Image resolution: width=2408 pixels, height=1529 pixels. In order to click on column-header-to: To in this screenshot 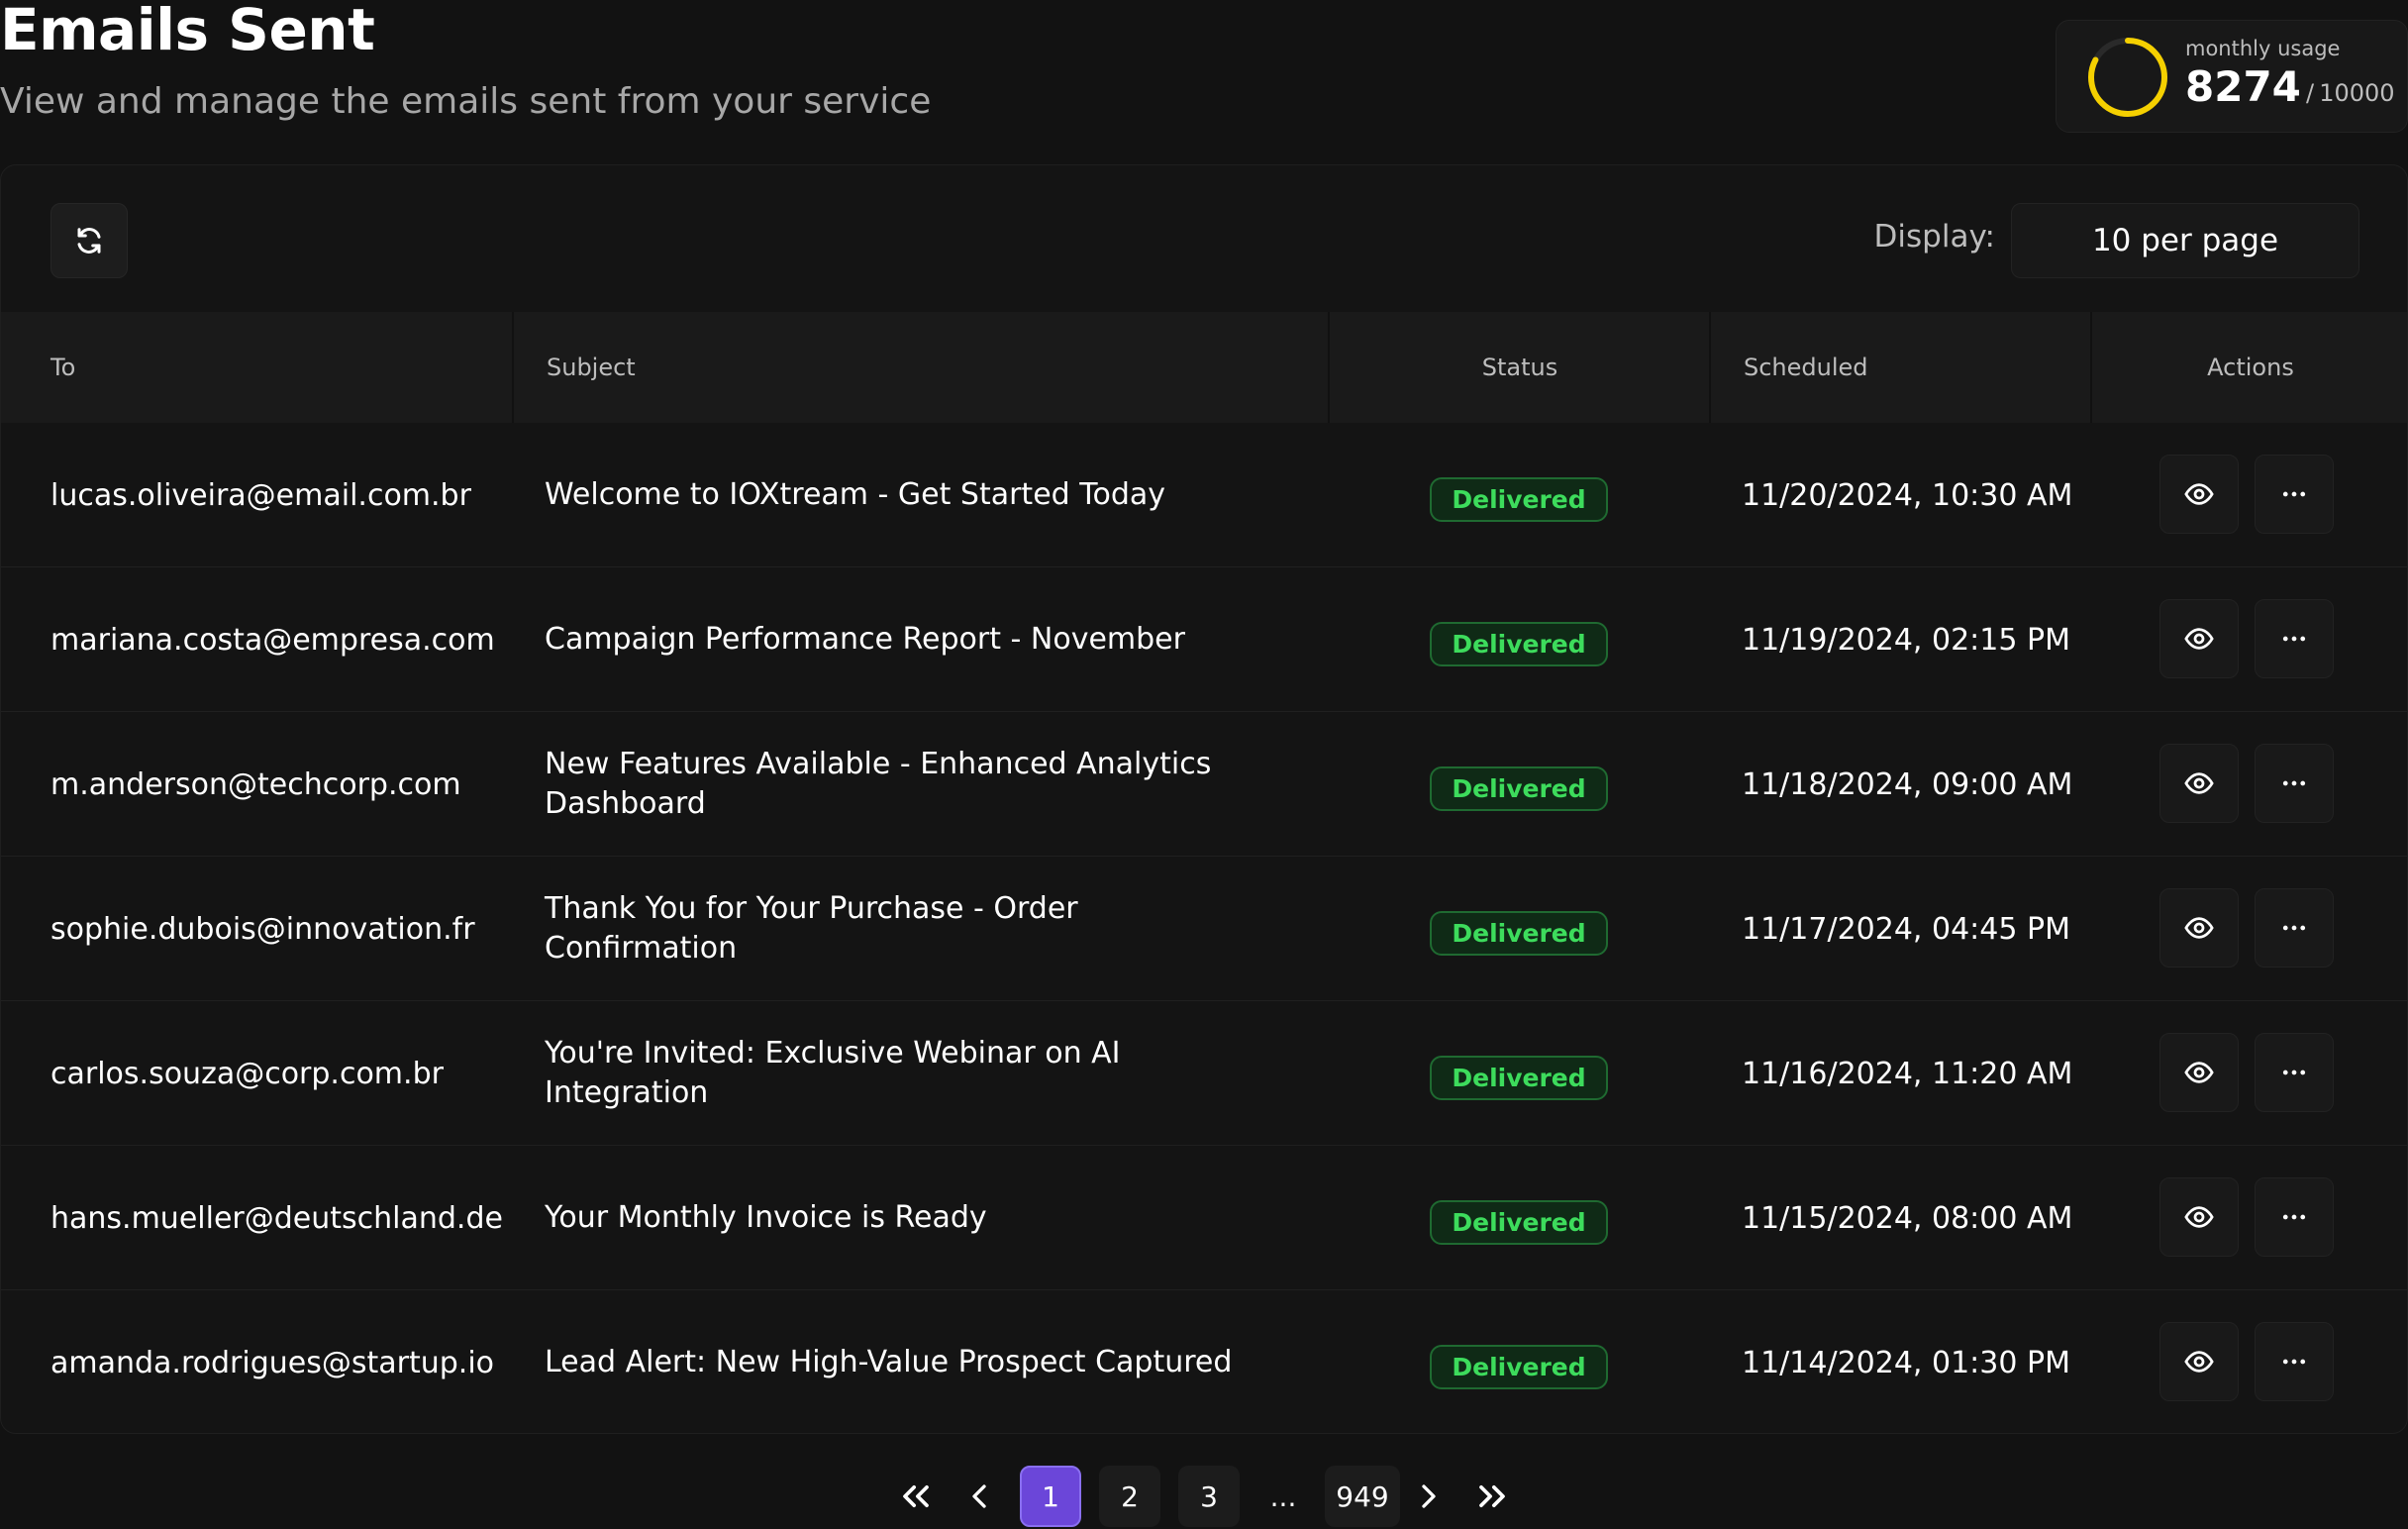, I will do `click(63, 367)`.